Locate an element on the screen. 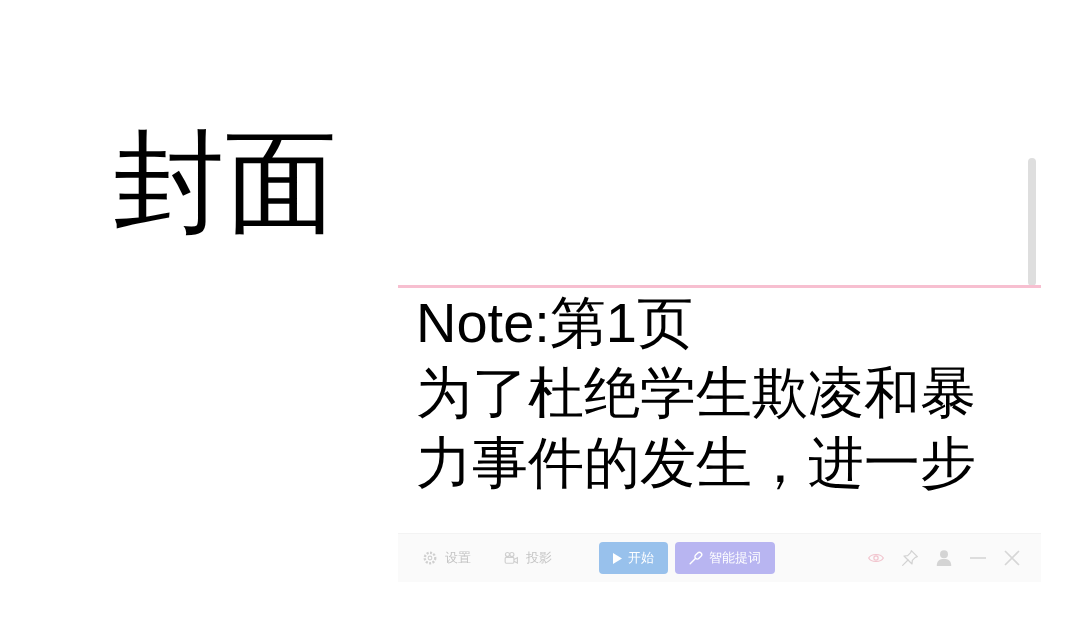 The height and width of the screenshot is (627, 1080). start-button: 开始 is located at coordinates (633, 558).